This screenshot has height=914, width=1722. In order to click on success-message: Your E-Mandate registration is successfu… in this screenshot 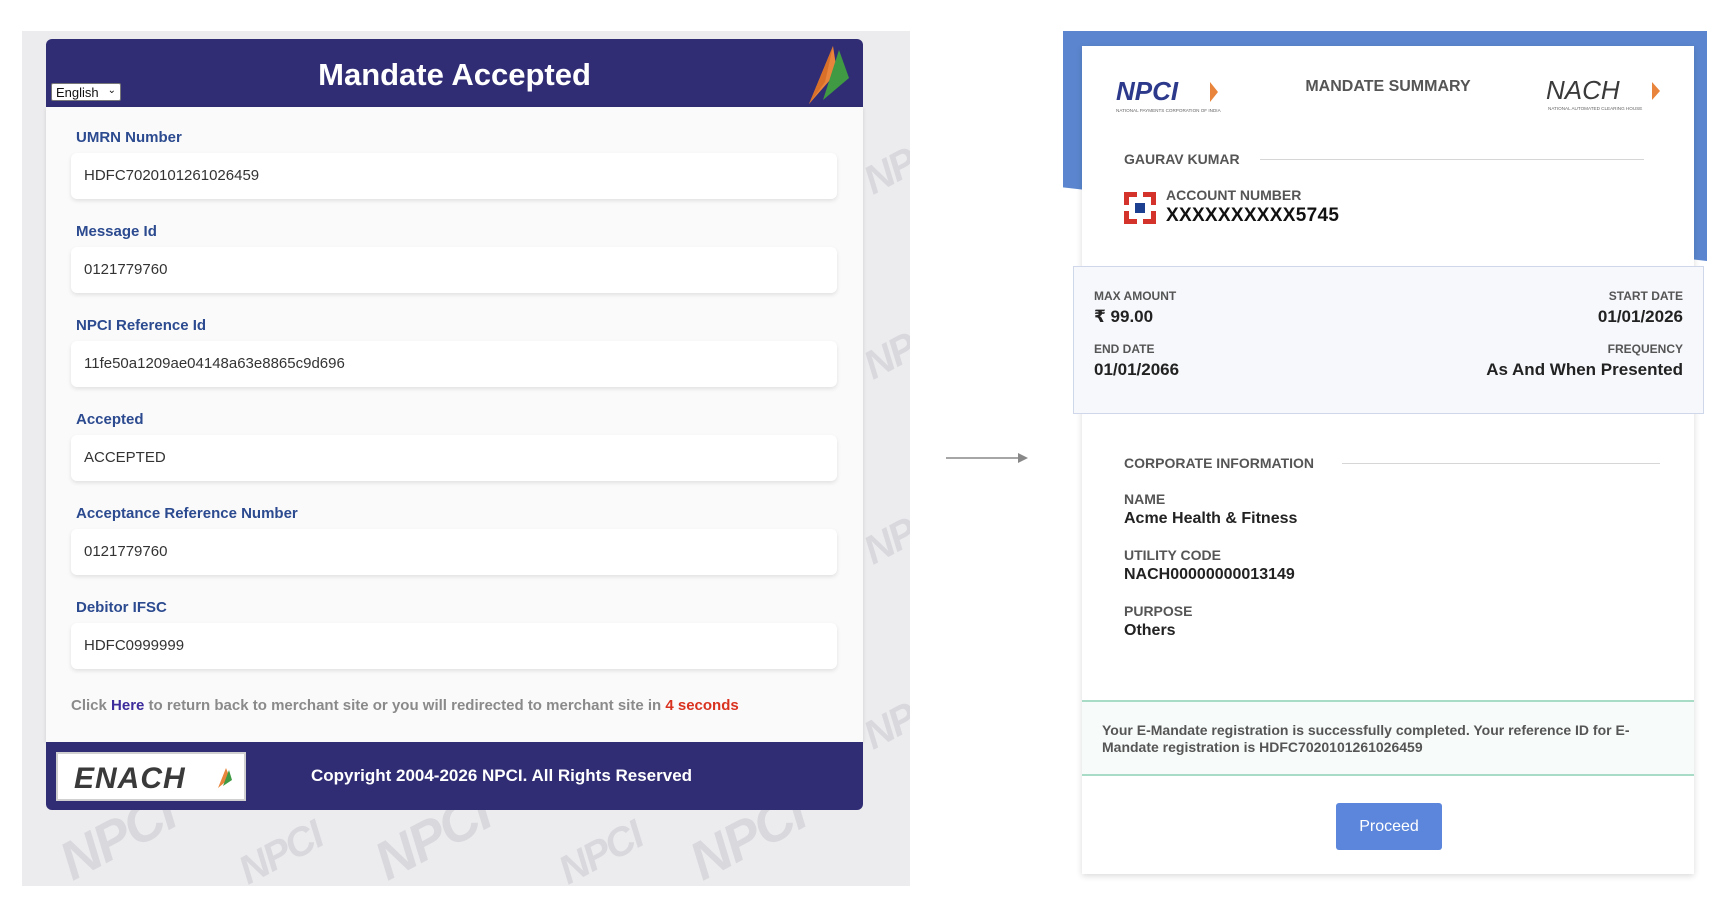, I will do `click(1389, 739)`.